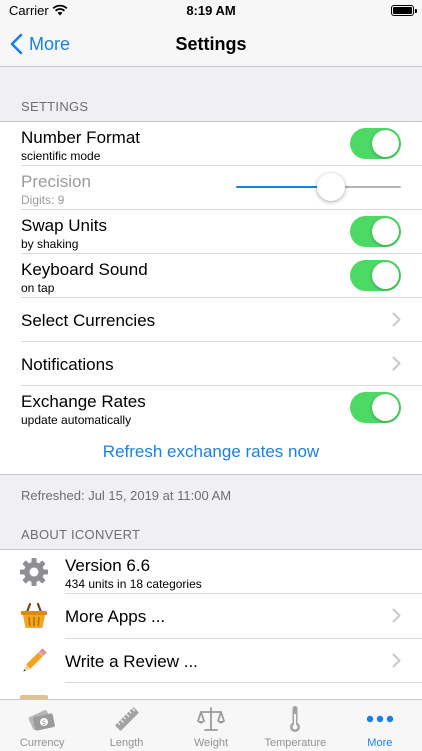  I want to click on thermometer-icon, so click(295, 719).